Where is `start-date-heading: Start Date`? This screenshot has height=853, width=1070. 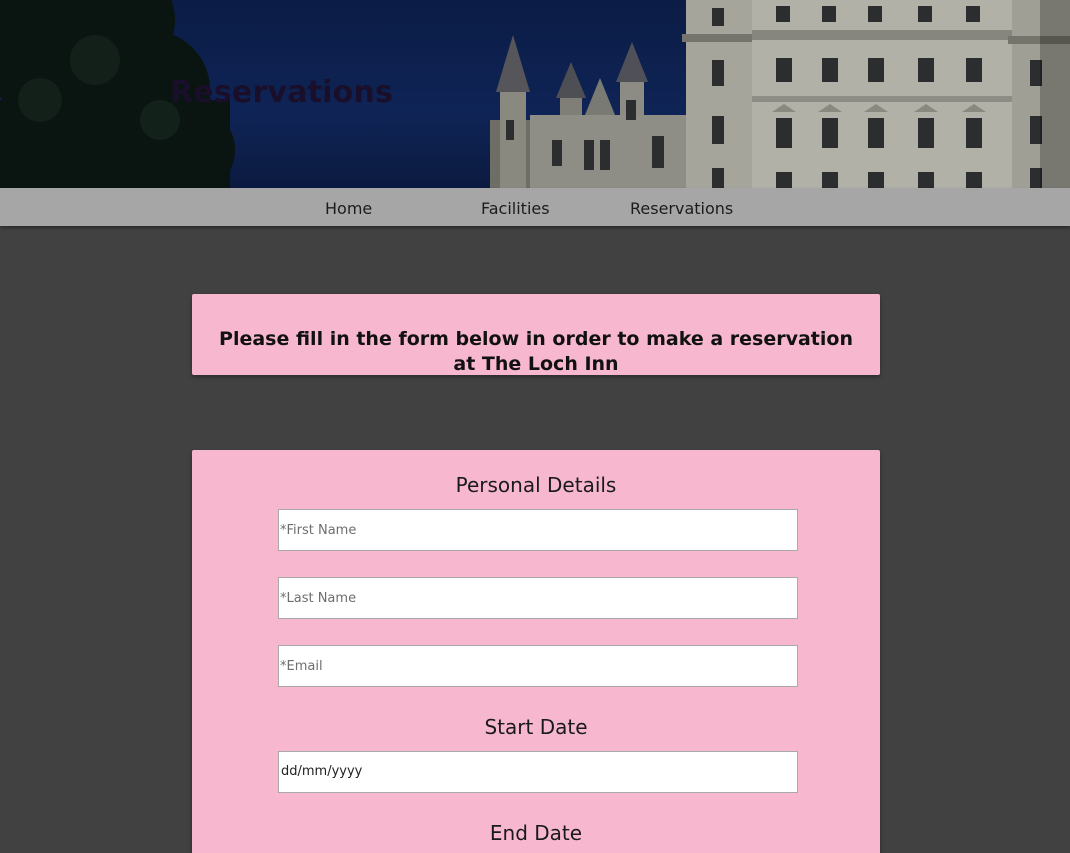
start-date-heading: Start Date is located at coordinates (536, 727).